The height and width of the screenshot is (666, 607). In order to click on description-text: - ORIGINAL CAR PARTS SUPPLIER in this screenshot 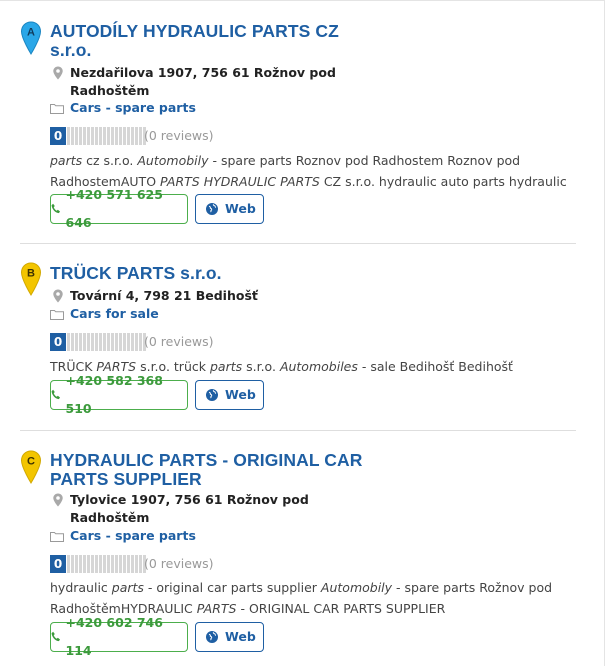, I will do `click(341, 608)`.